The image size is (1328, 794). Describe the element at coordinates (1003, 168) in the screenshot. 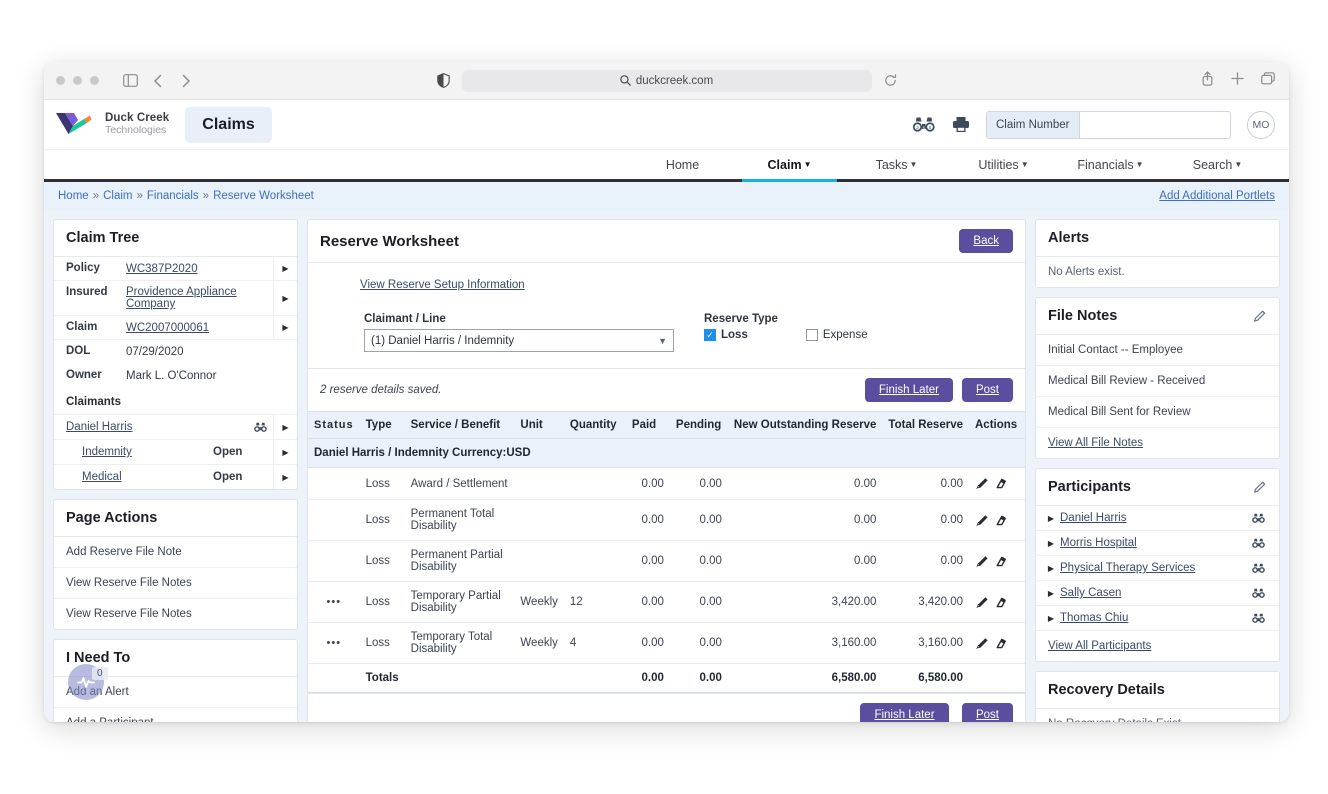

I see `nav-item-utilities: Utilities ▼` at that location.